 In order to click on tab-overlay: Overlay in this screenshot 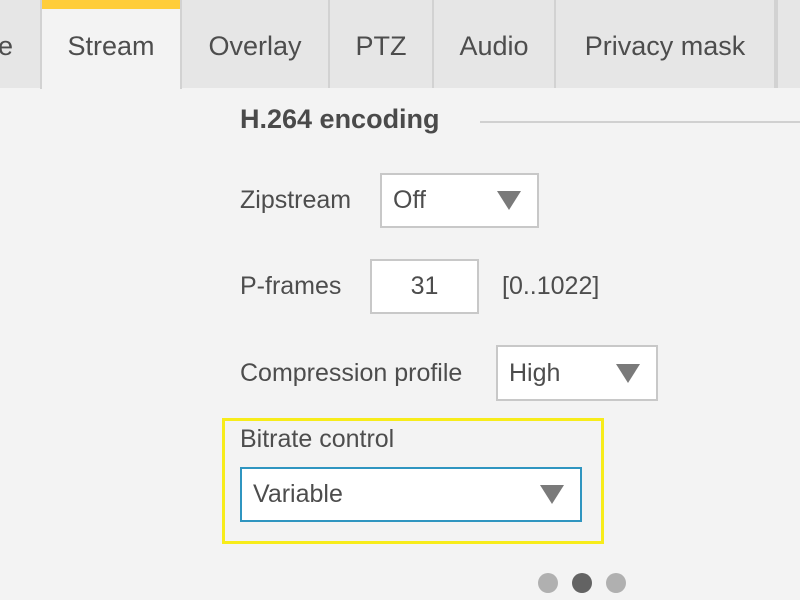, I will do `click(256, 44)`.